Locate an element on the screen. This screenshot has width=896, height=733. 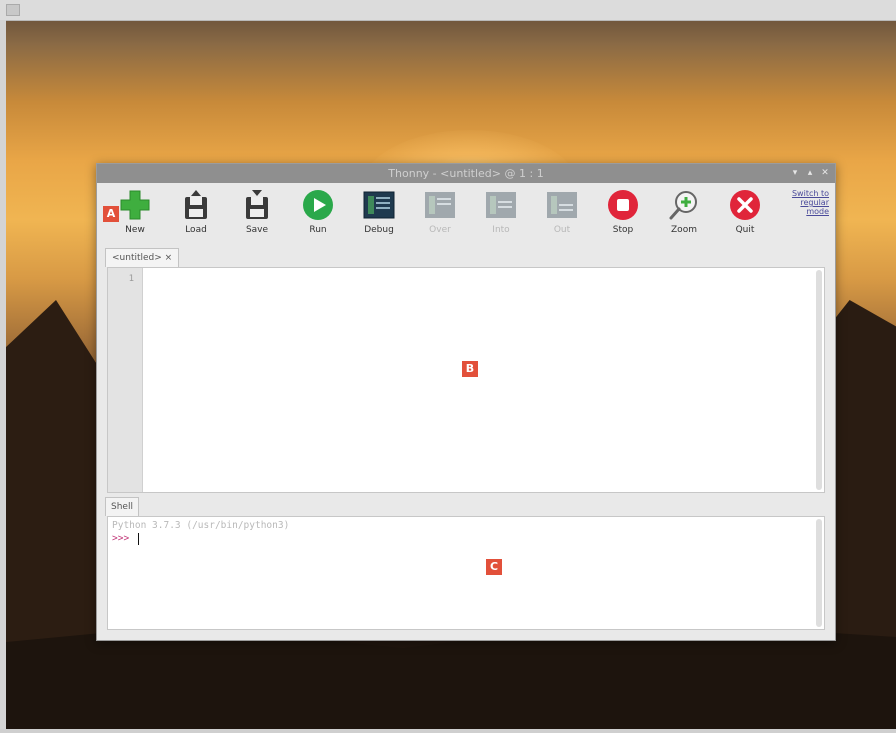
step-out-button: Out is located at coordinates (562, 213).